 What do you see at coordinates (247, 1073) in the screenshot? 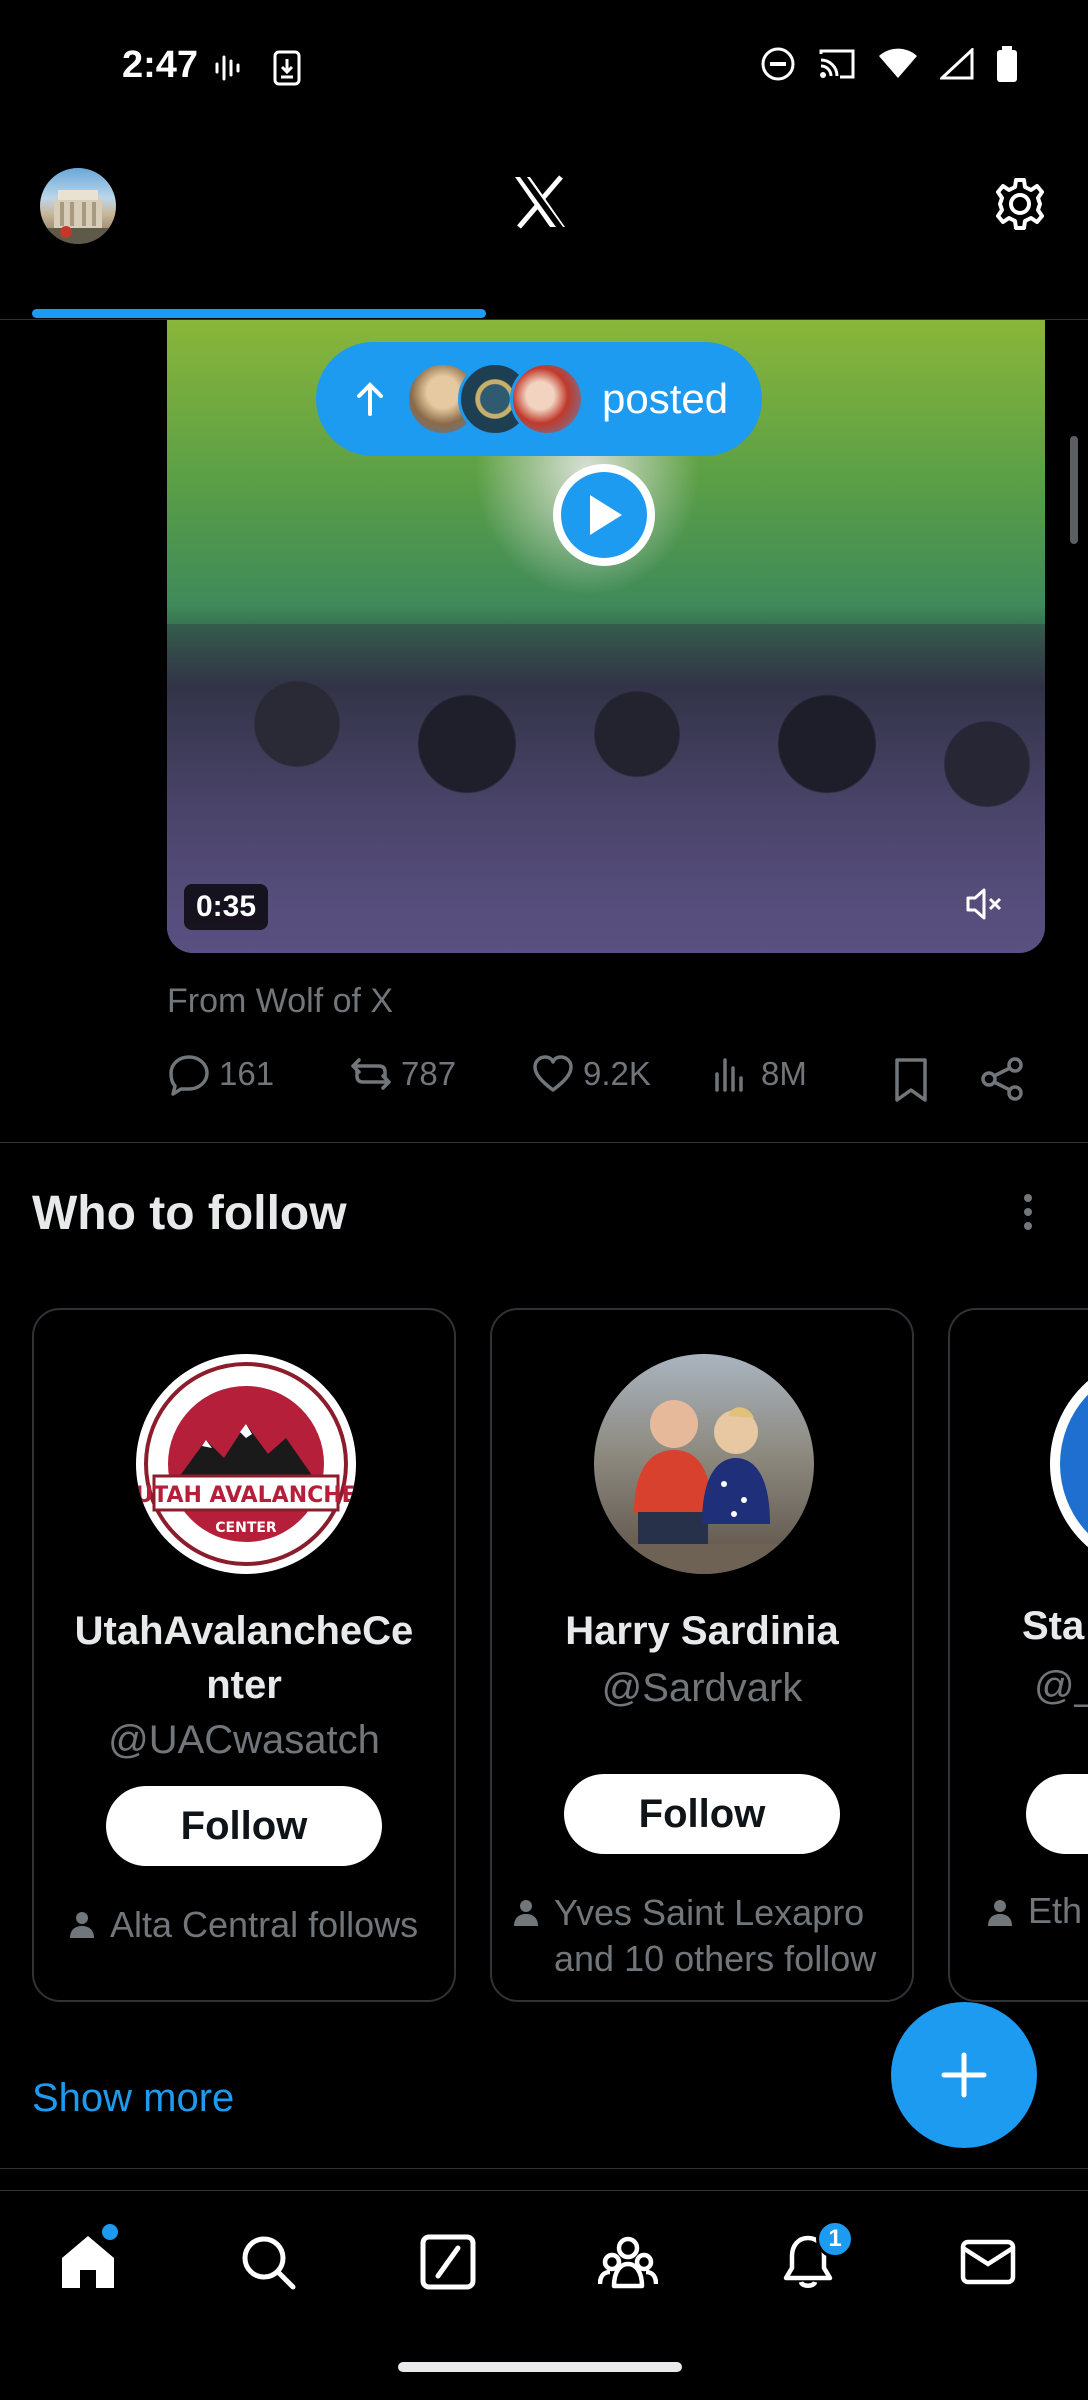
I see `reply-count: 161` at bounding box center [247, 1073].